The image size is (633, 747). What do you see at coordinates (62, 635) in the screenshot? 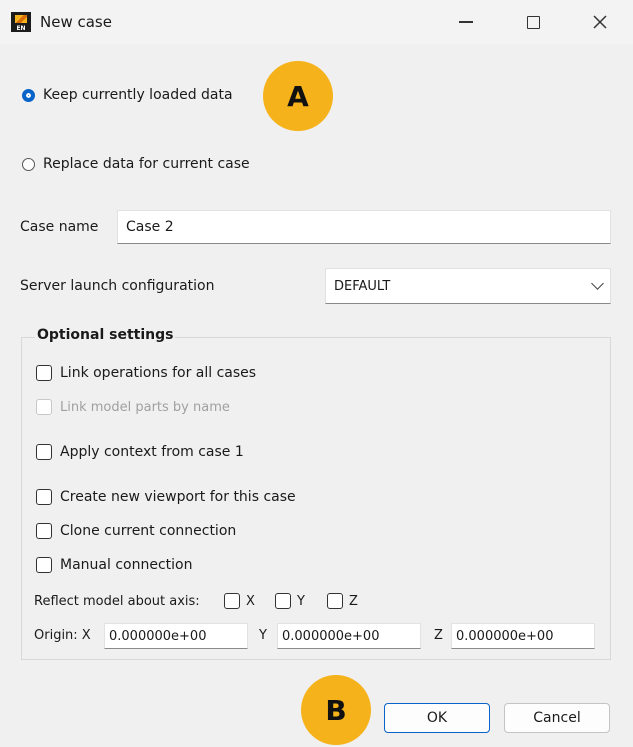
I see `origin-x-label: Origin: X` at bounding box center [62, 635].